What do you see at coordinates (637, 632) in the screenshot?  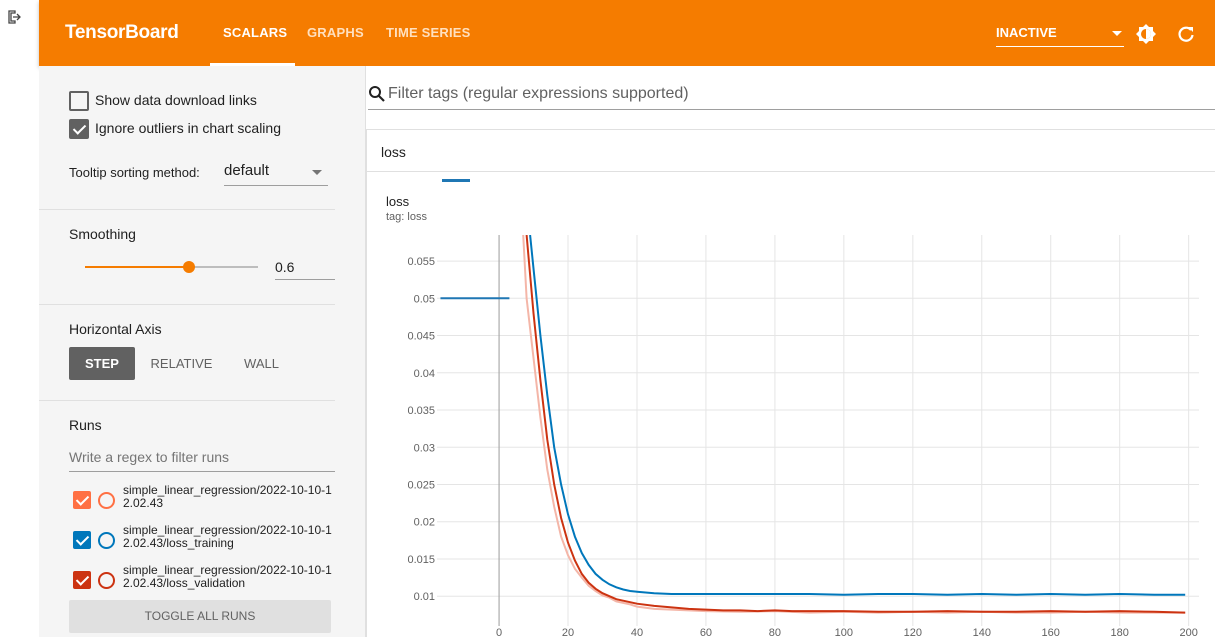 I see `x-tick-label: 40` at bounding box center [637, 632].